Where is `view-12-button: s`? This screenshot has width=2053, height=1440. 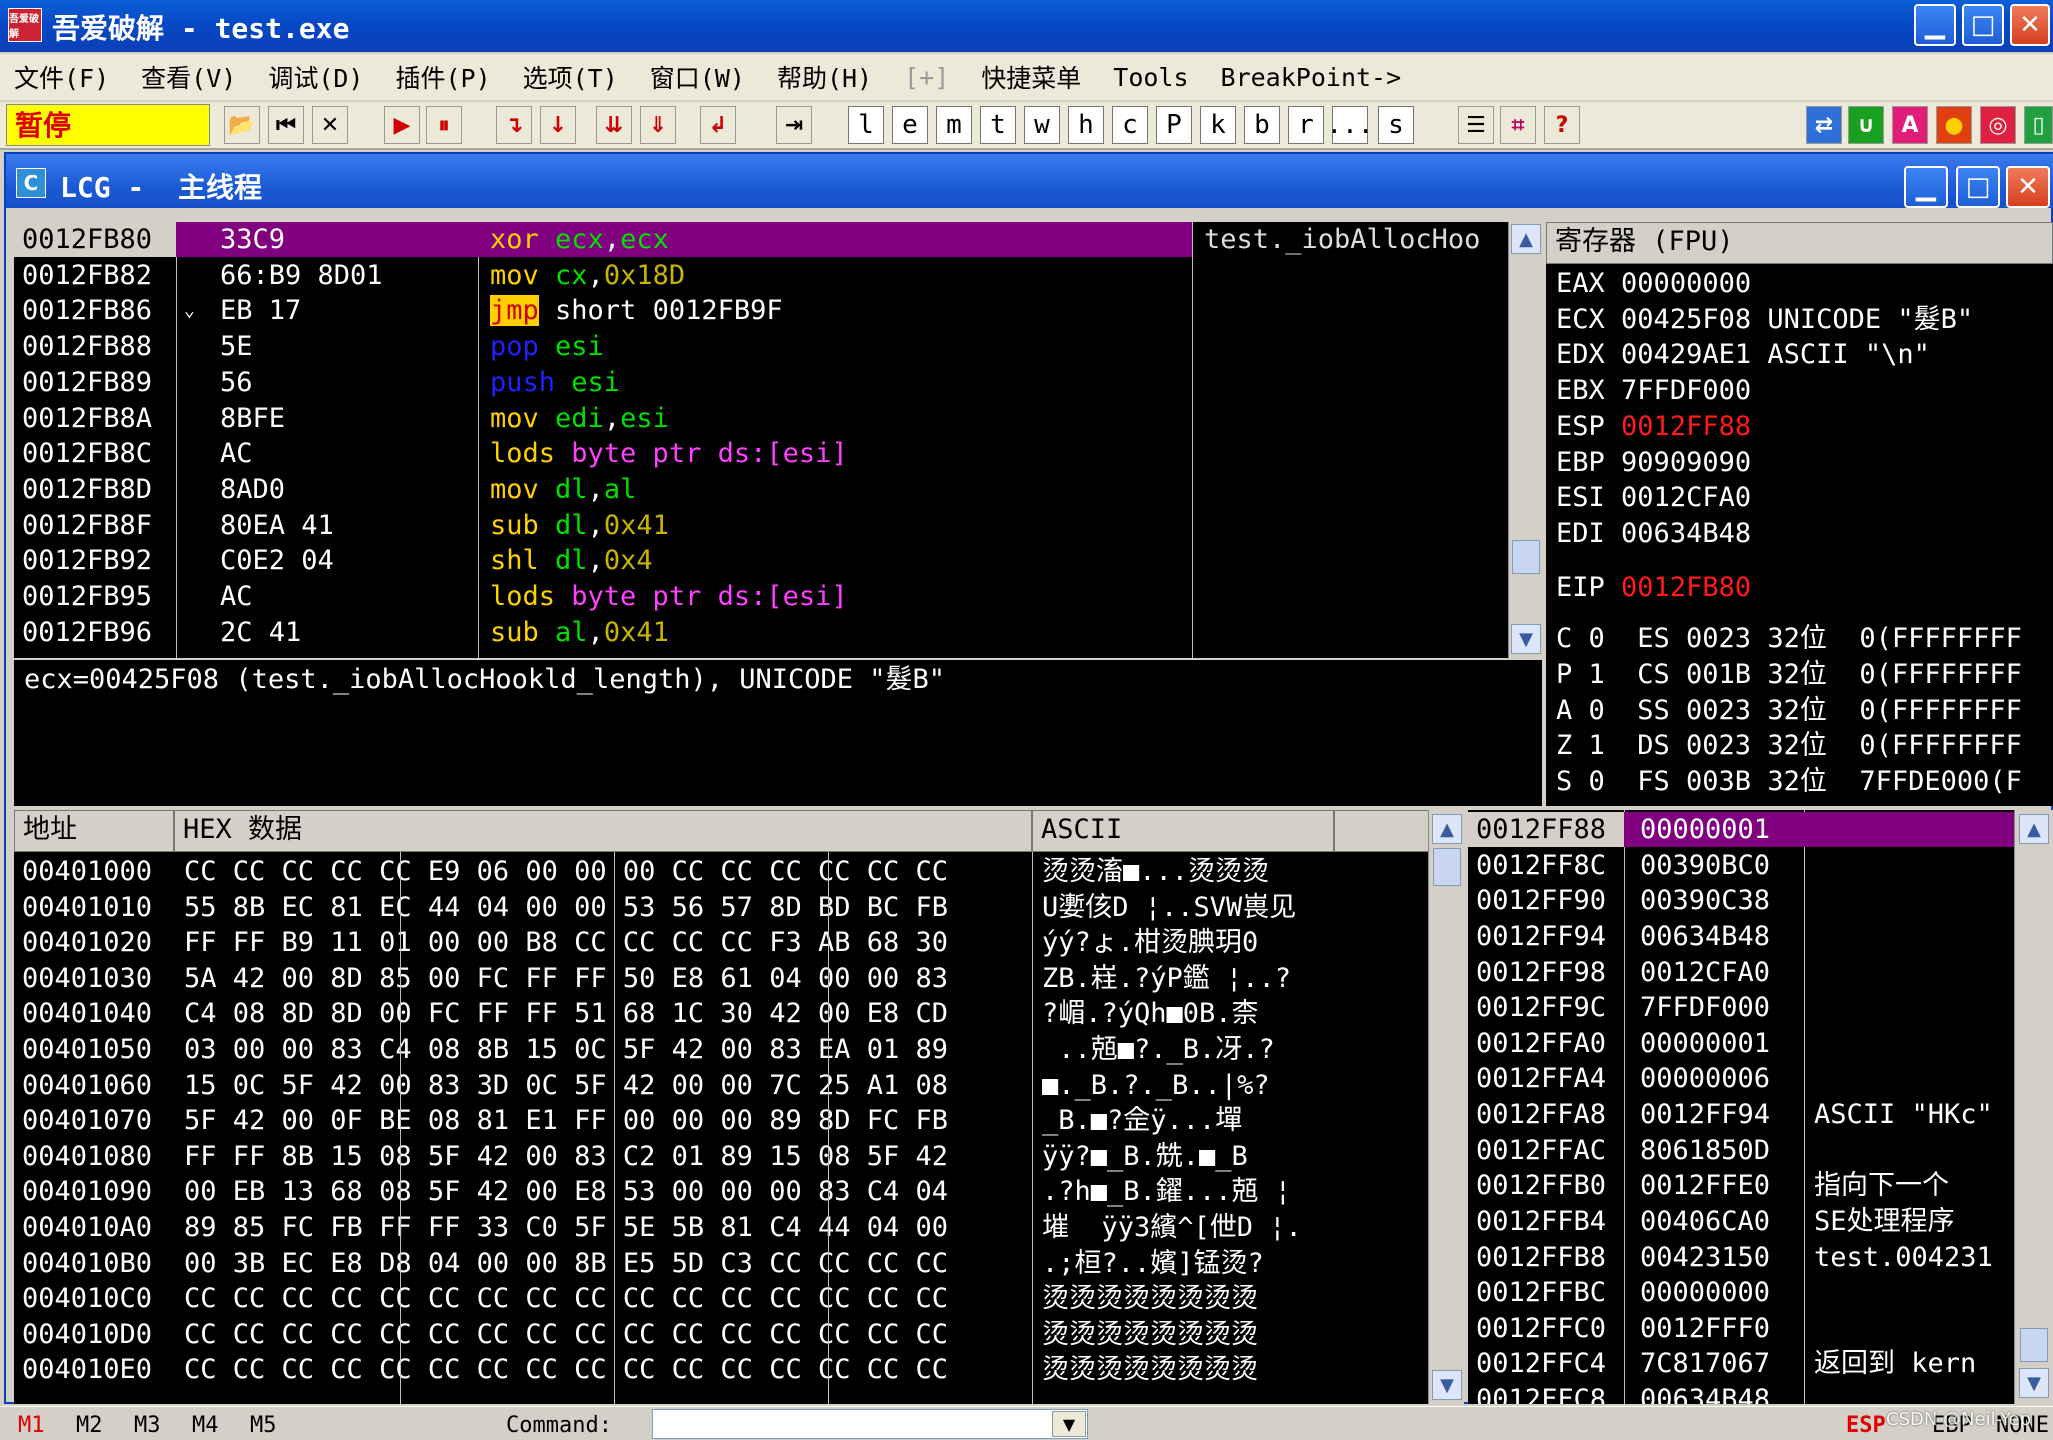
view-12-button: s is located at coordinates (1396, 125).